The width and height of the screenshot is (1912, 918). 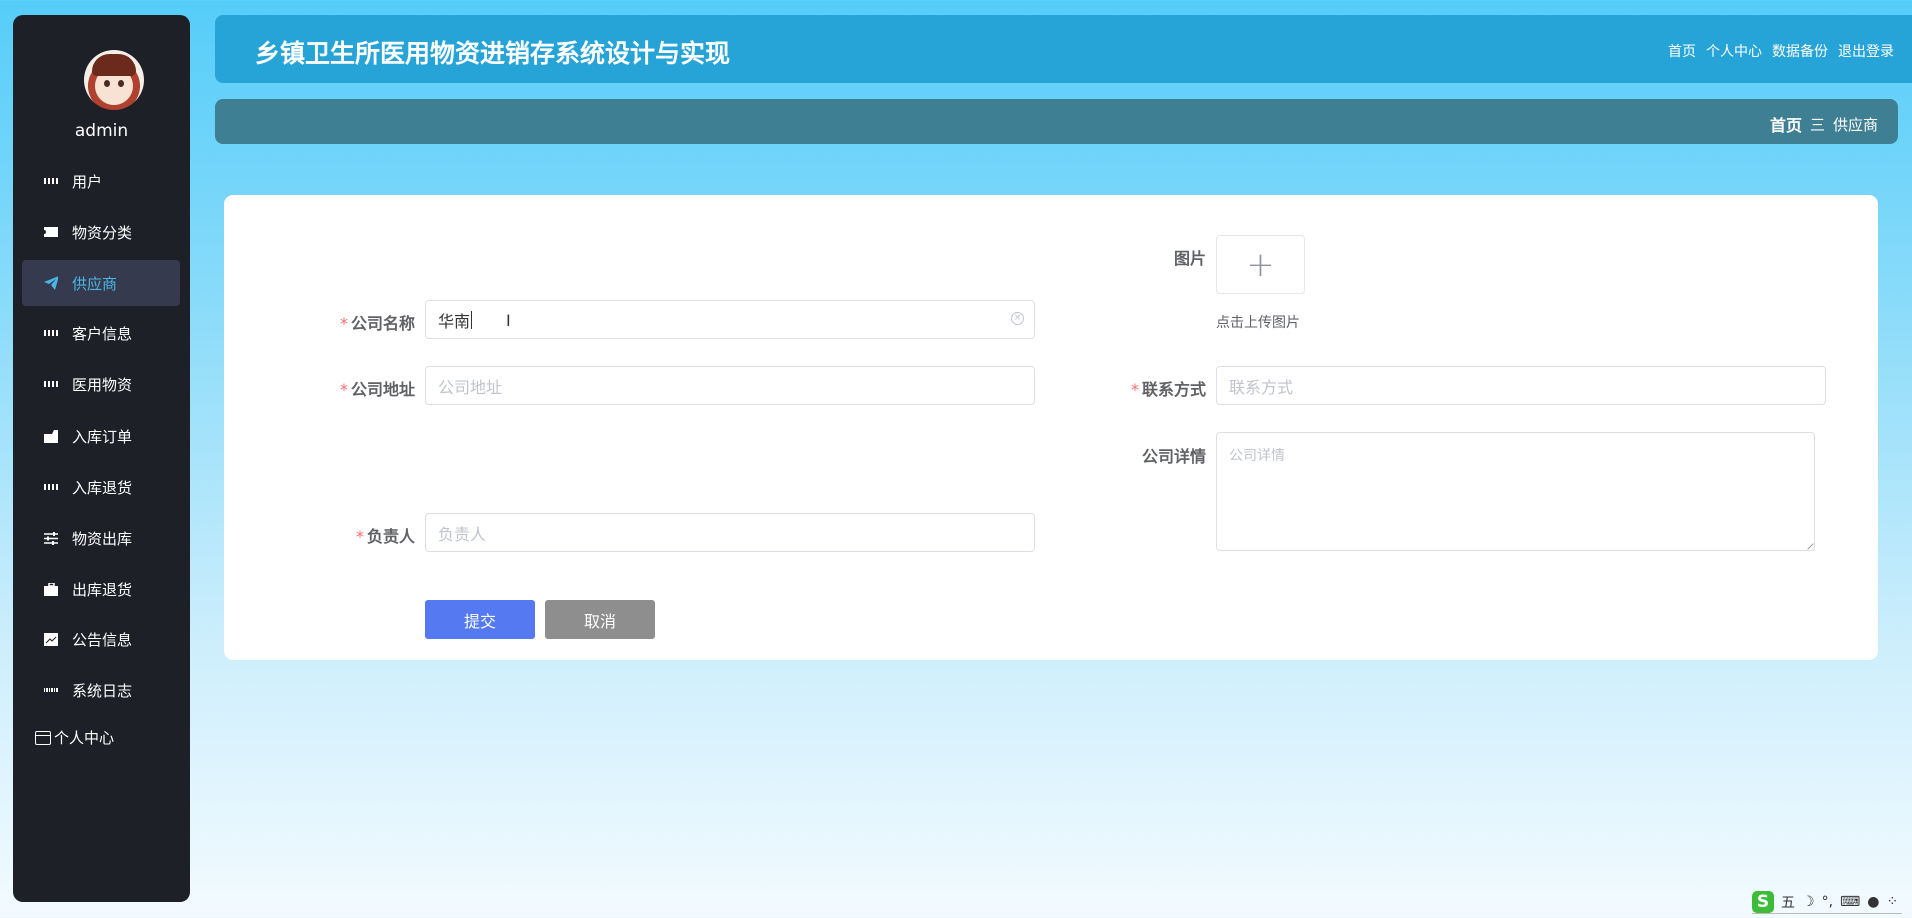 I want to click on apps-icon: ⁘, so click(x=1892, y=902).